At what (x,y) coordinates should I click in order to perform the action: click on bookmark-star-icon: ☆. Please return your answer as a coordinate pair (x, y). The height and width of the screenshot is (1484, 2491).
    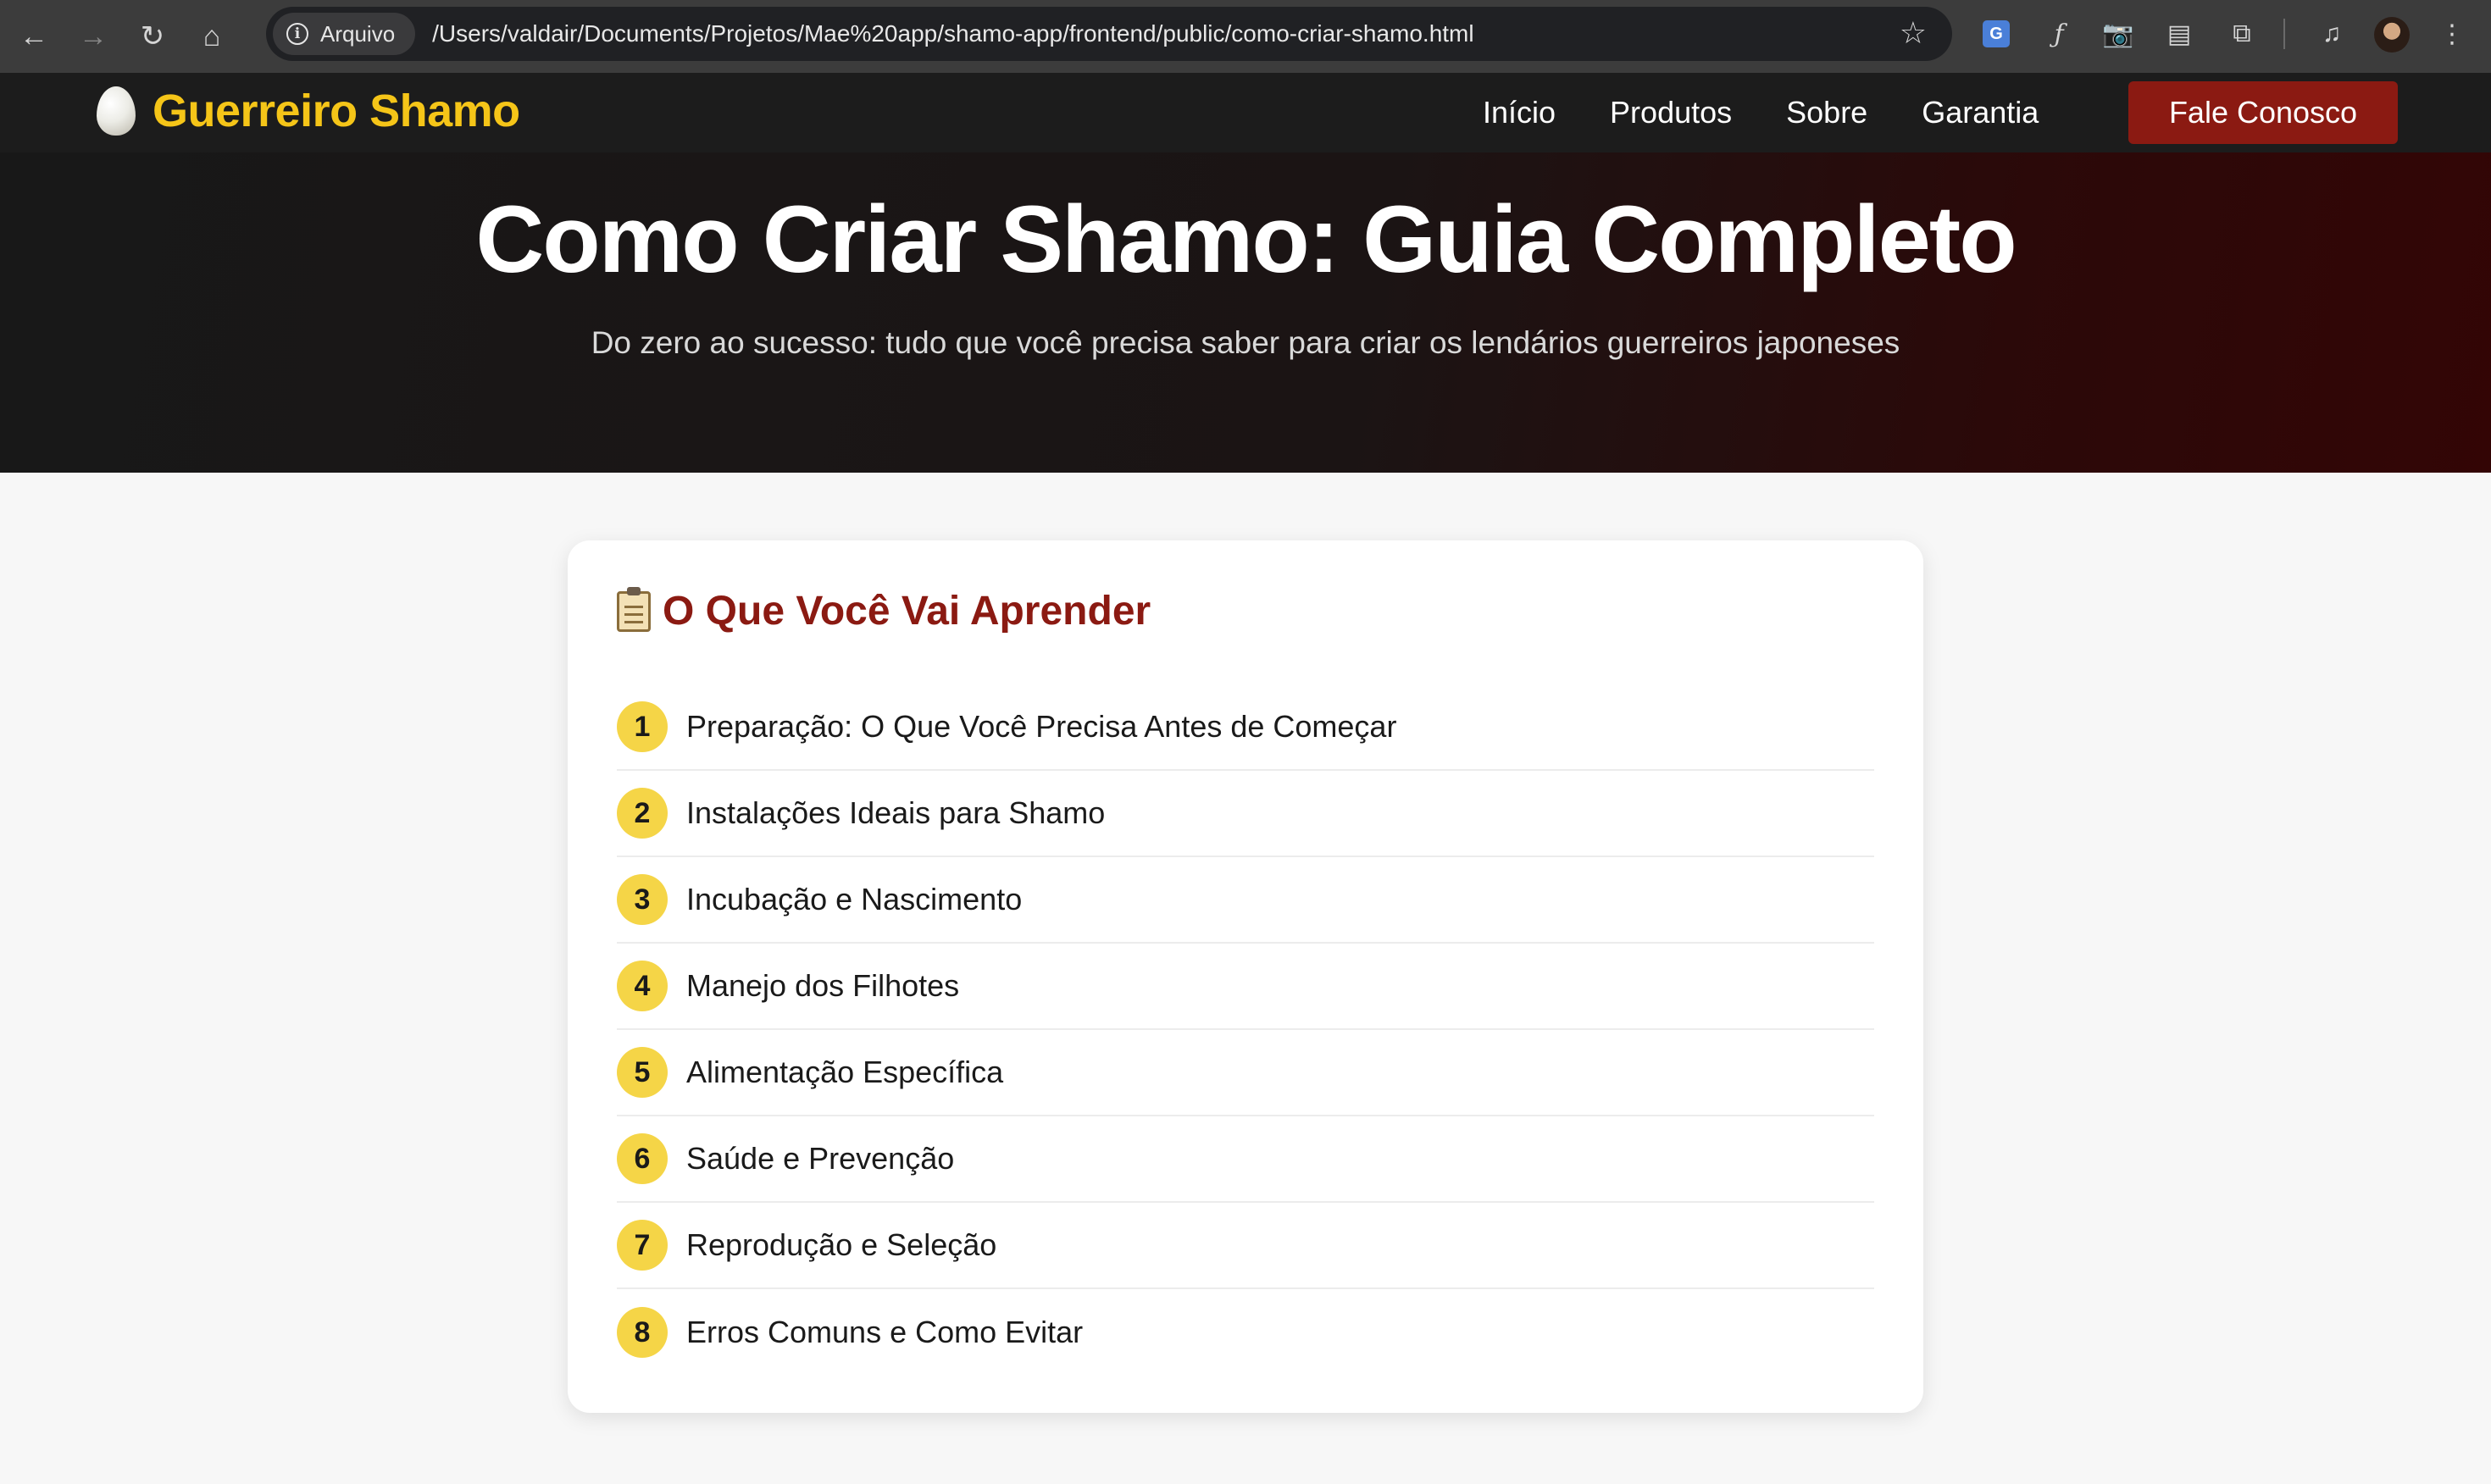
    Looking at the image, I should click on (1913, 33).